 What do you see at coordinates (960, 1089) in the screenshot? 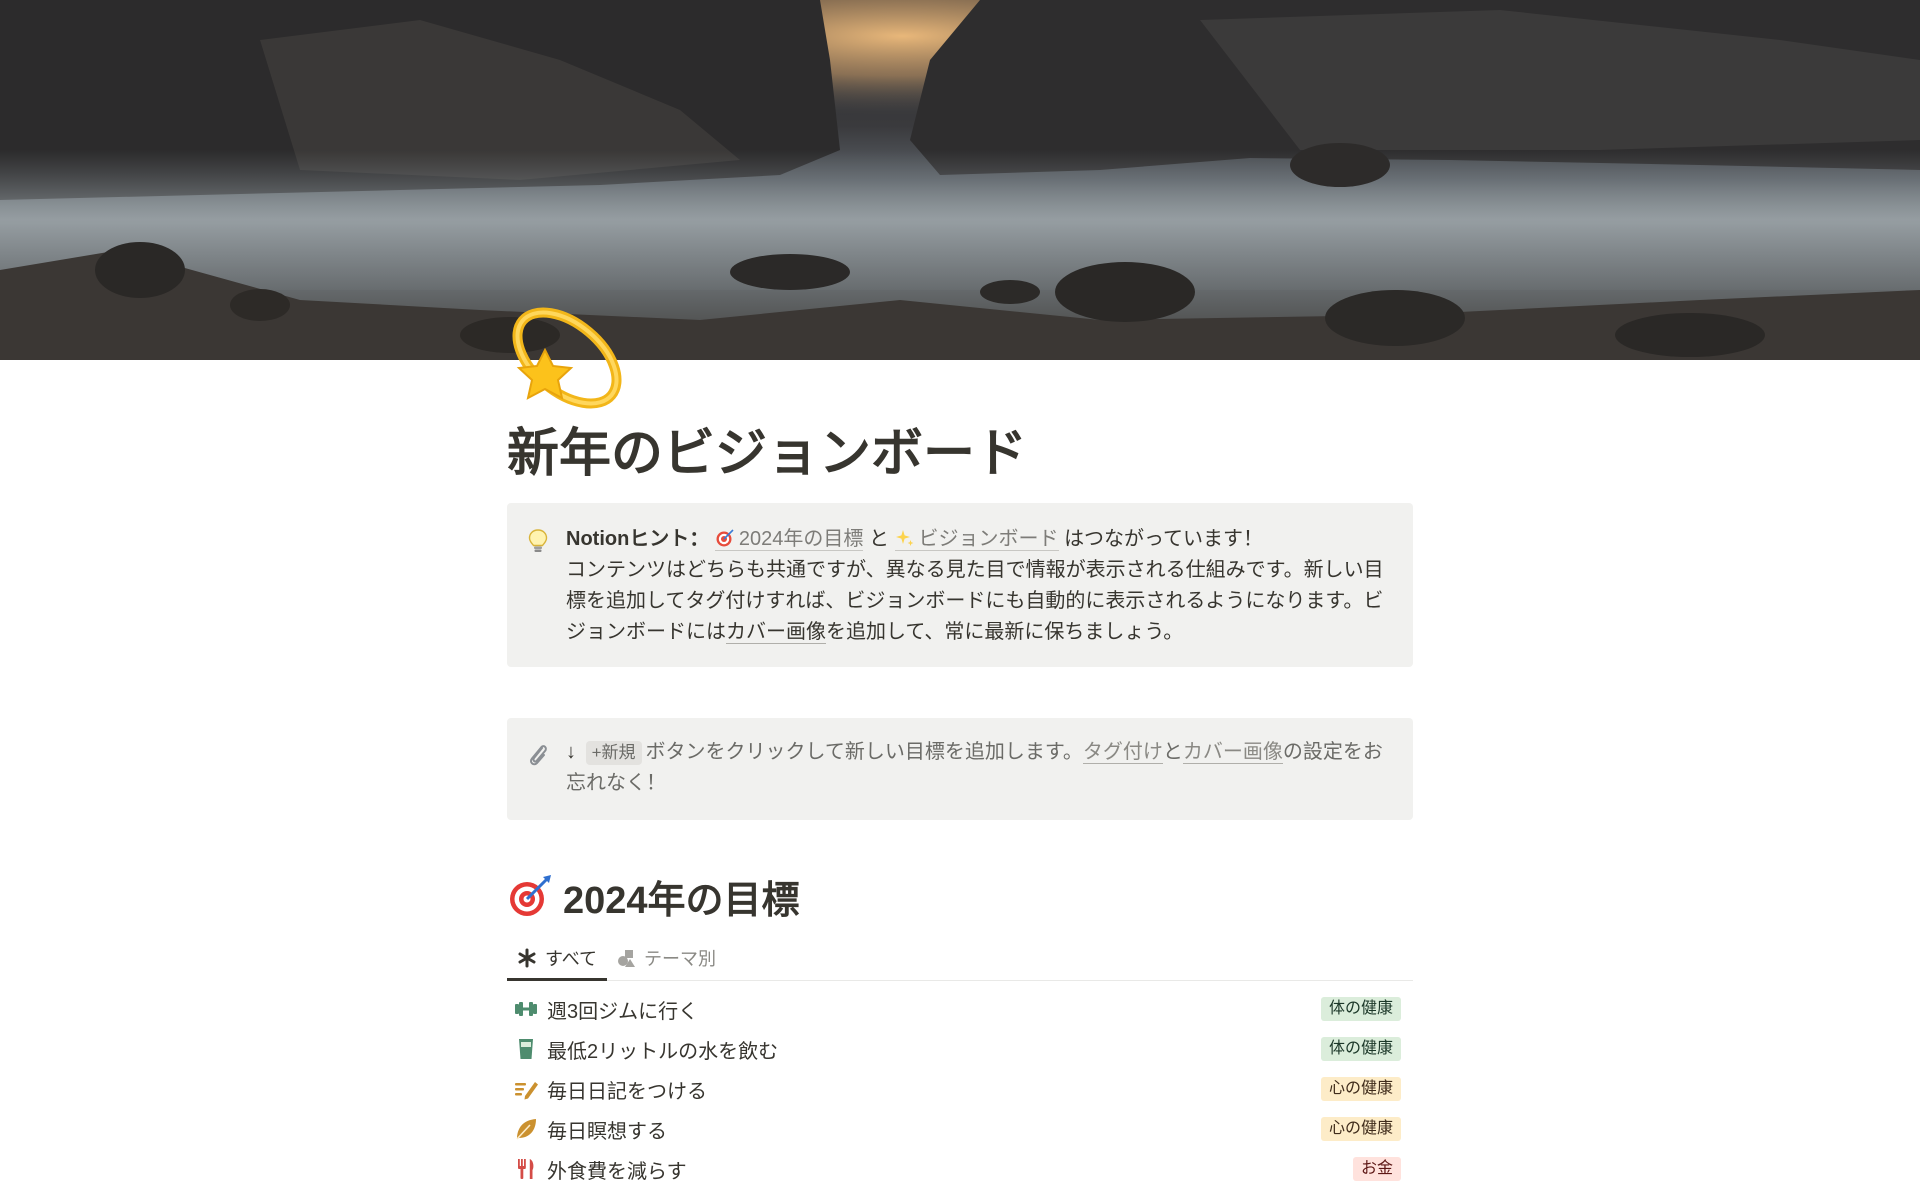
I see `list-item: 毎日日記をつける 心の健康` at bounding box center [960, 1089].